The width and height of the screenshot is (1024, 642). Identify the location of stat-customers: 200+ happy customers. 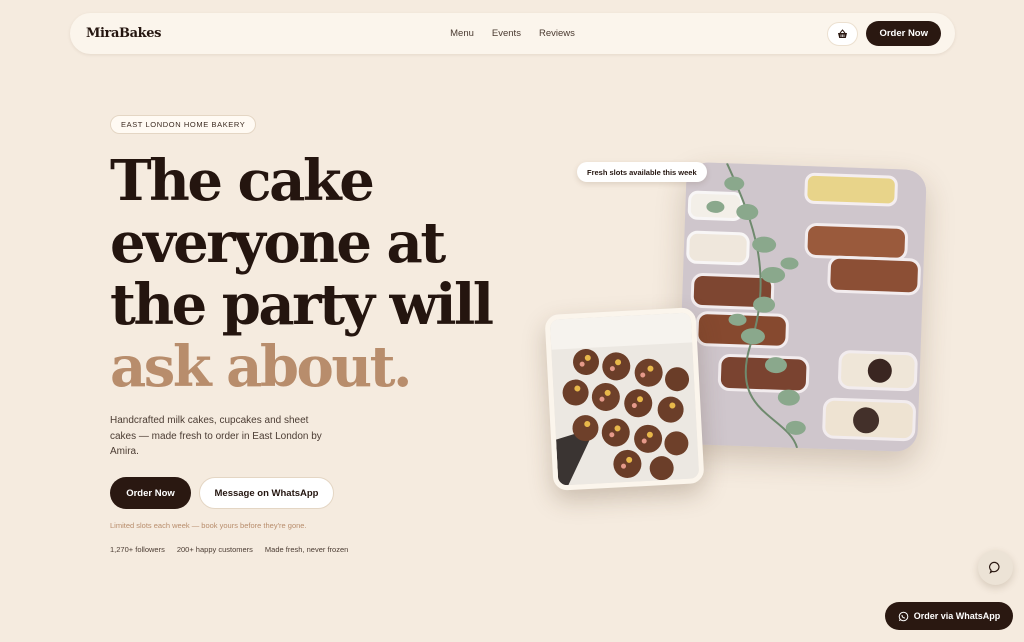
(214, 549).